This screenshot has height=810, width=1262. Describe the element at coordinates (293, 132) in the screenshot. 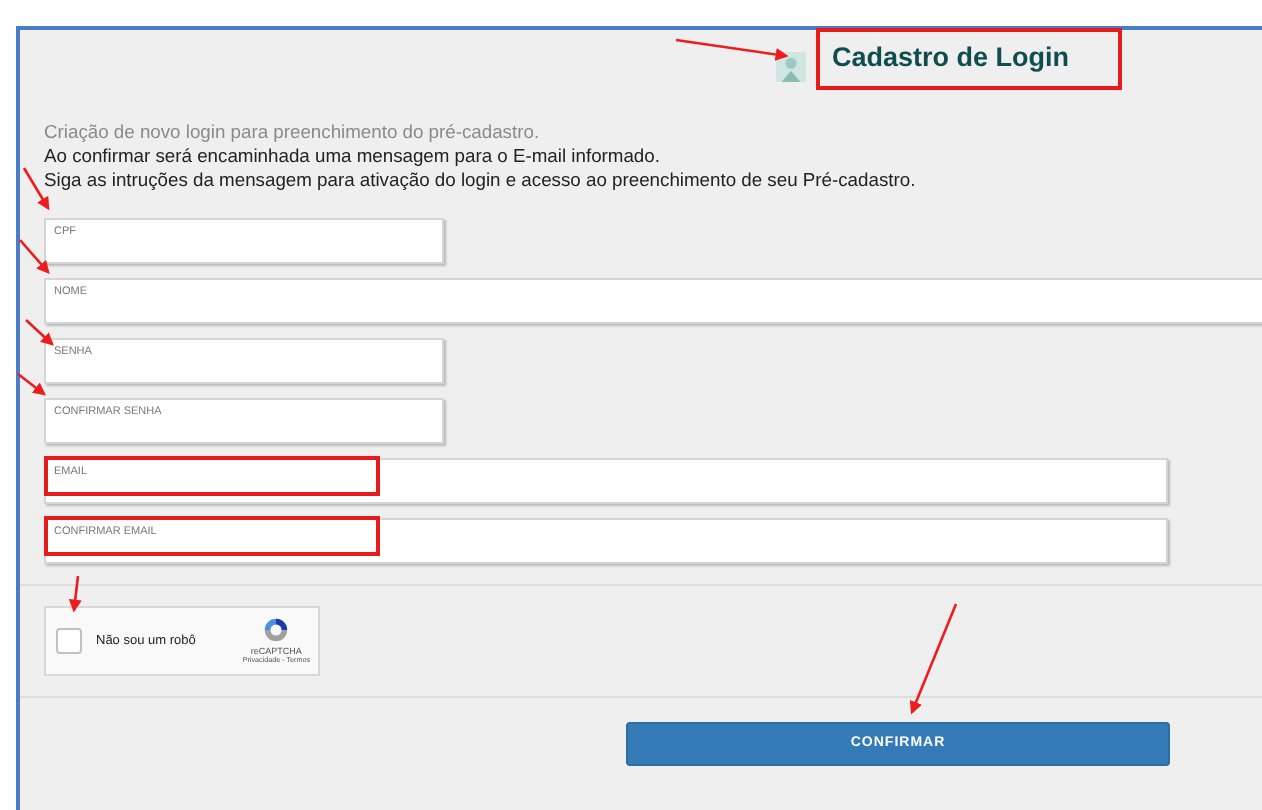

I see `intro-text: Criação de novo login para preenchimento do pré-cadastro.` at that location.